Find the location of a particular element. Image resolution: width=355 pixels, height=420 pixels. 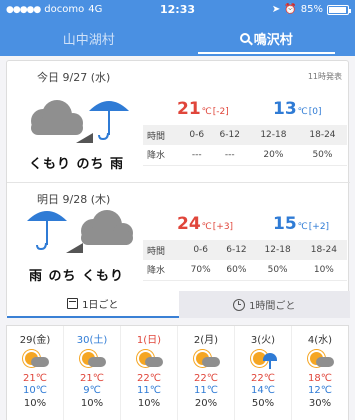

location-tabs: 山中湖村 鳴沢村 is located at coordinates (177, 38).